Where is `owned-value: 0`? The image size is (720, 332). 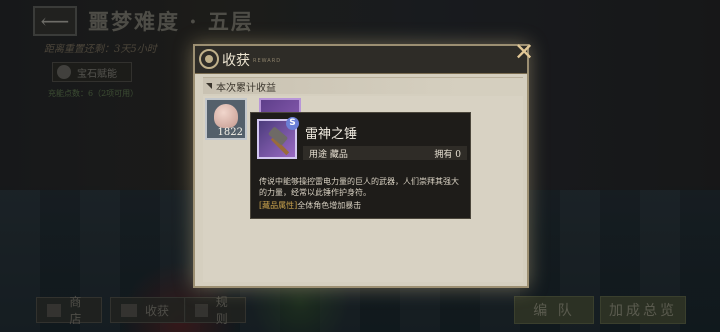
owned-value: 0 is located at coordinates (458, 154).